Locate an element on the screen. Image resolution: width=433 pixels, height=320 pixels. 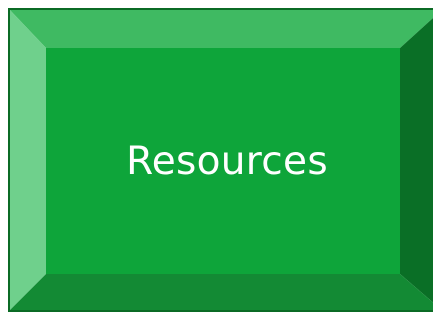
bottom-bevel is located at coordinates (220, 293).